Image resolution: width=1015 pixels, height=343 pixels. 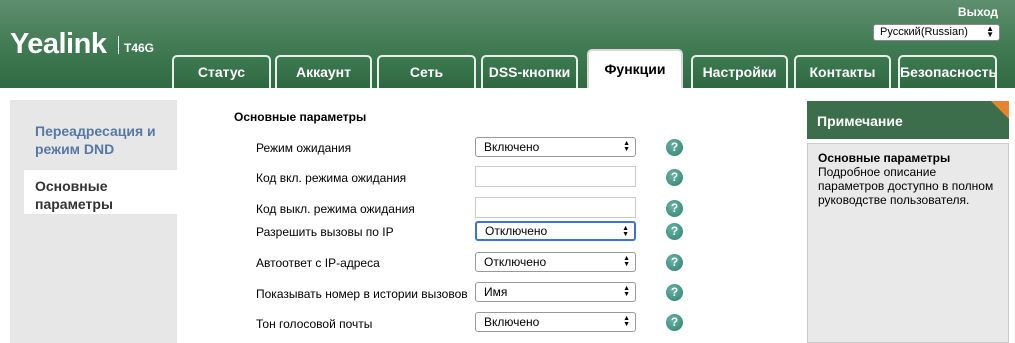 I want to click on section-title: Основные параметры, so click(x=300, y=117).